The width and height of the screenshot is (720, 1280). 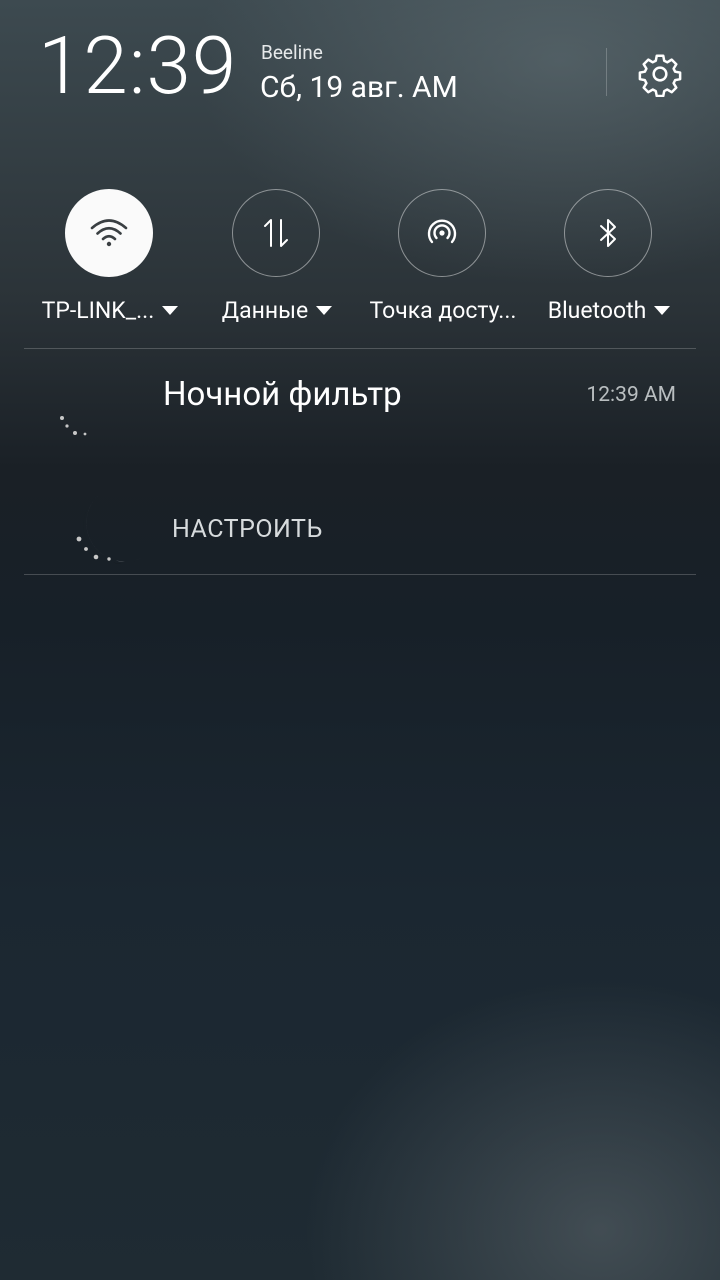 I want to click on configure-button: НАСТРОИТЬ, so click(x=247, y=529).